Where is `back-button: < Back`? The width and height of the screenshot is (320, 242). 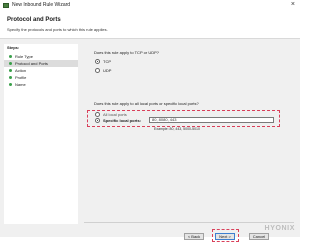
back-button: < Back is located at coordinates (194, 236).